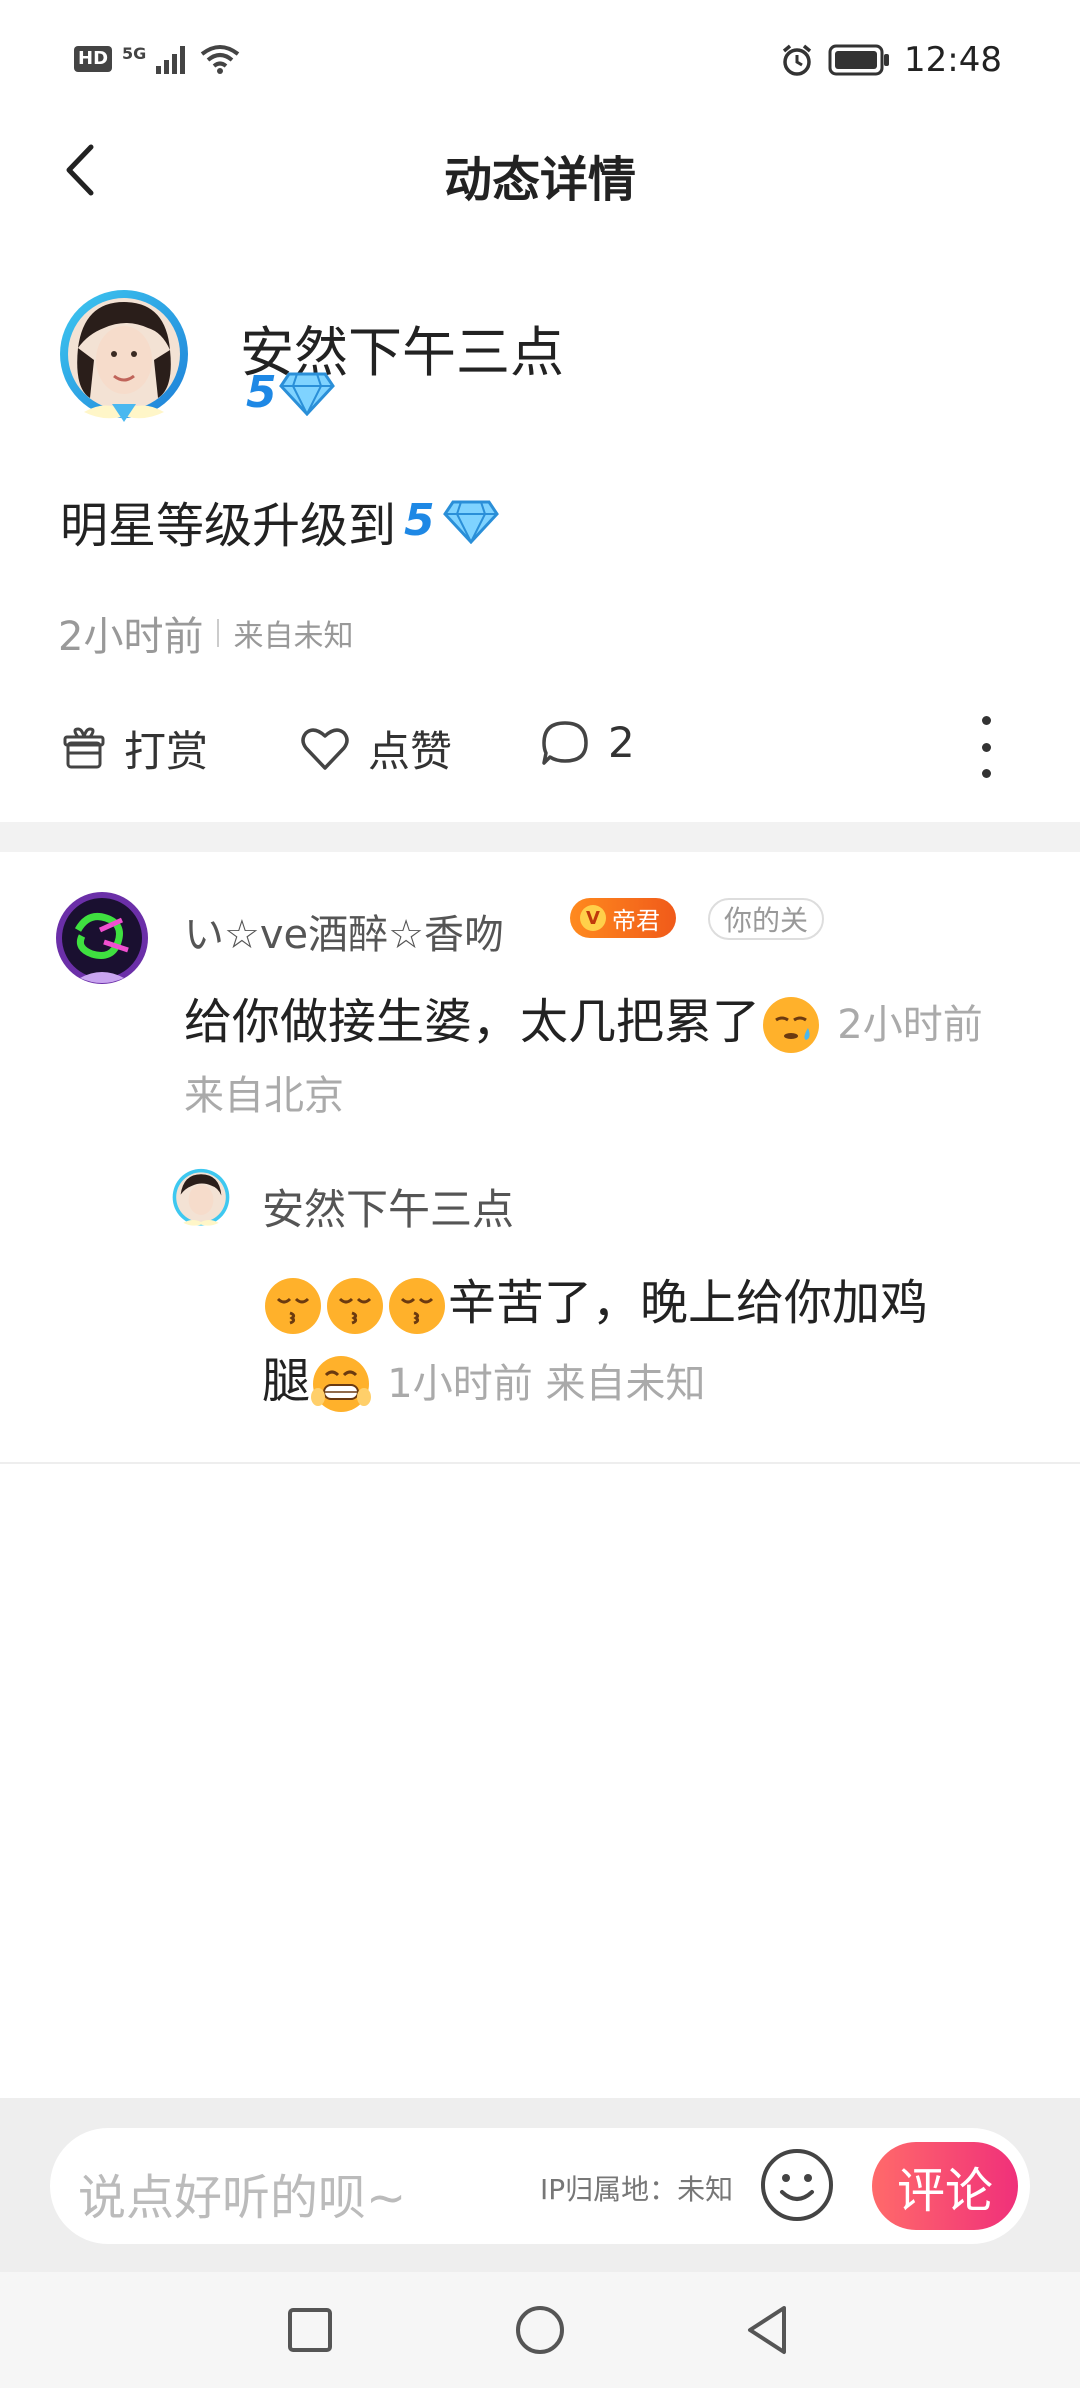  What do you see at coordinates (410, 751) in the screenshot?
I see `like-label: 点赞` at bounding box center [410, 751].